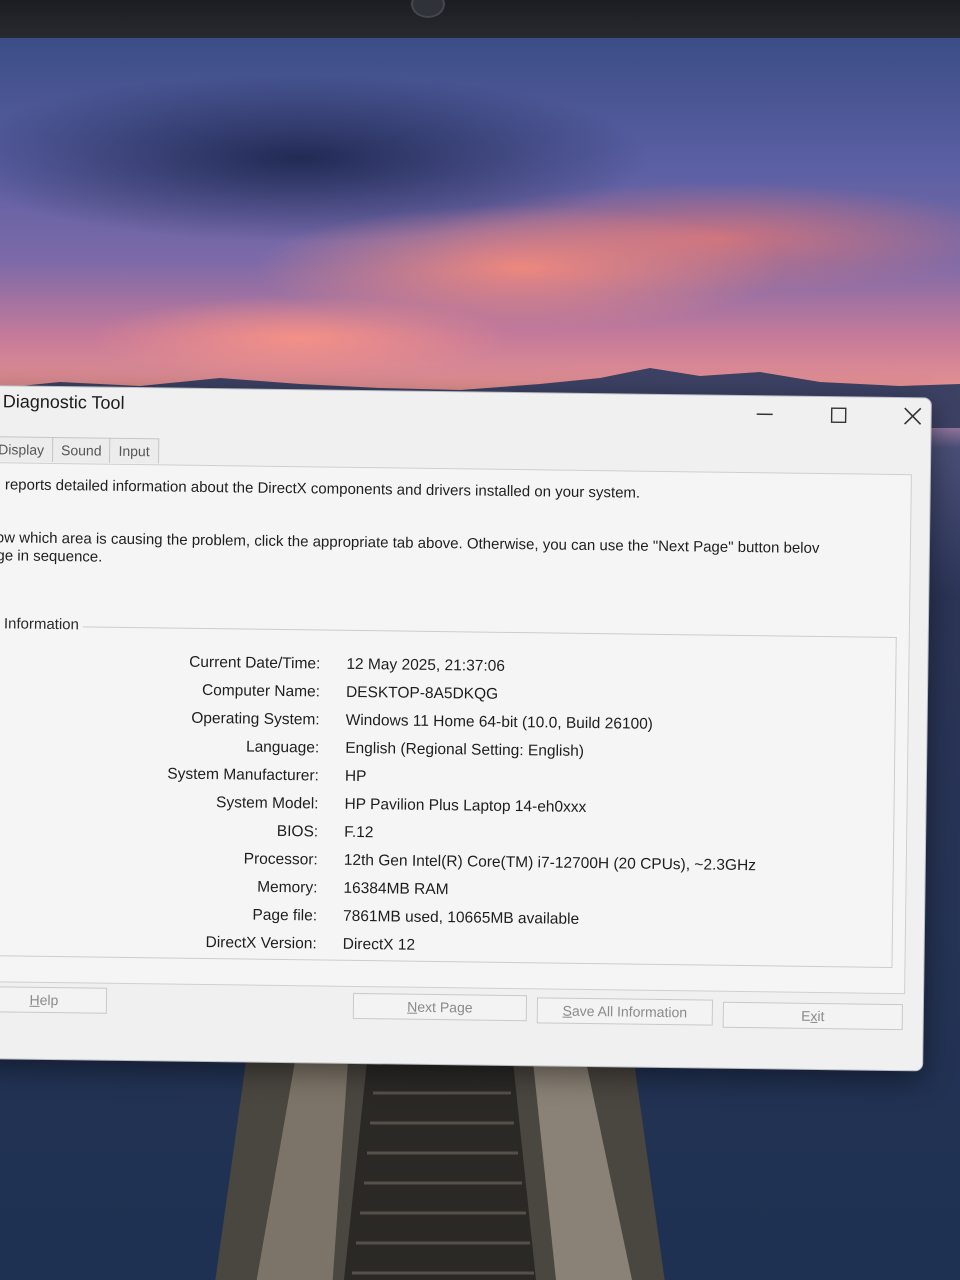 Image resolution: width=960 pixels, height=1280 pixels. I want to click on minimize-icon, so click(764, 414).